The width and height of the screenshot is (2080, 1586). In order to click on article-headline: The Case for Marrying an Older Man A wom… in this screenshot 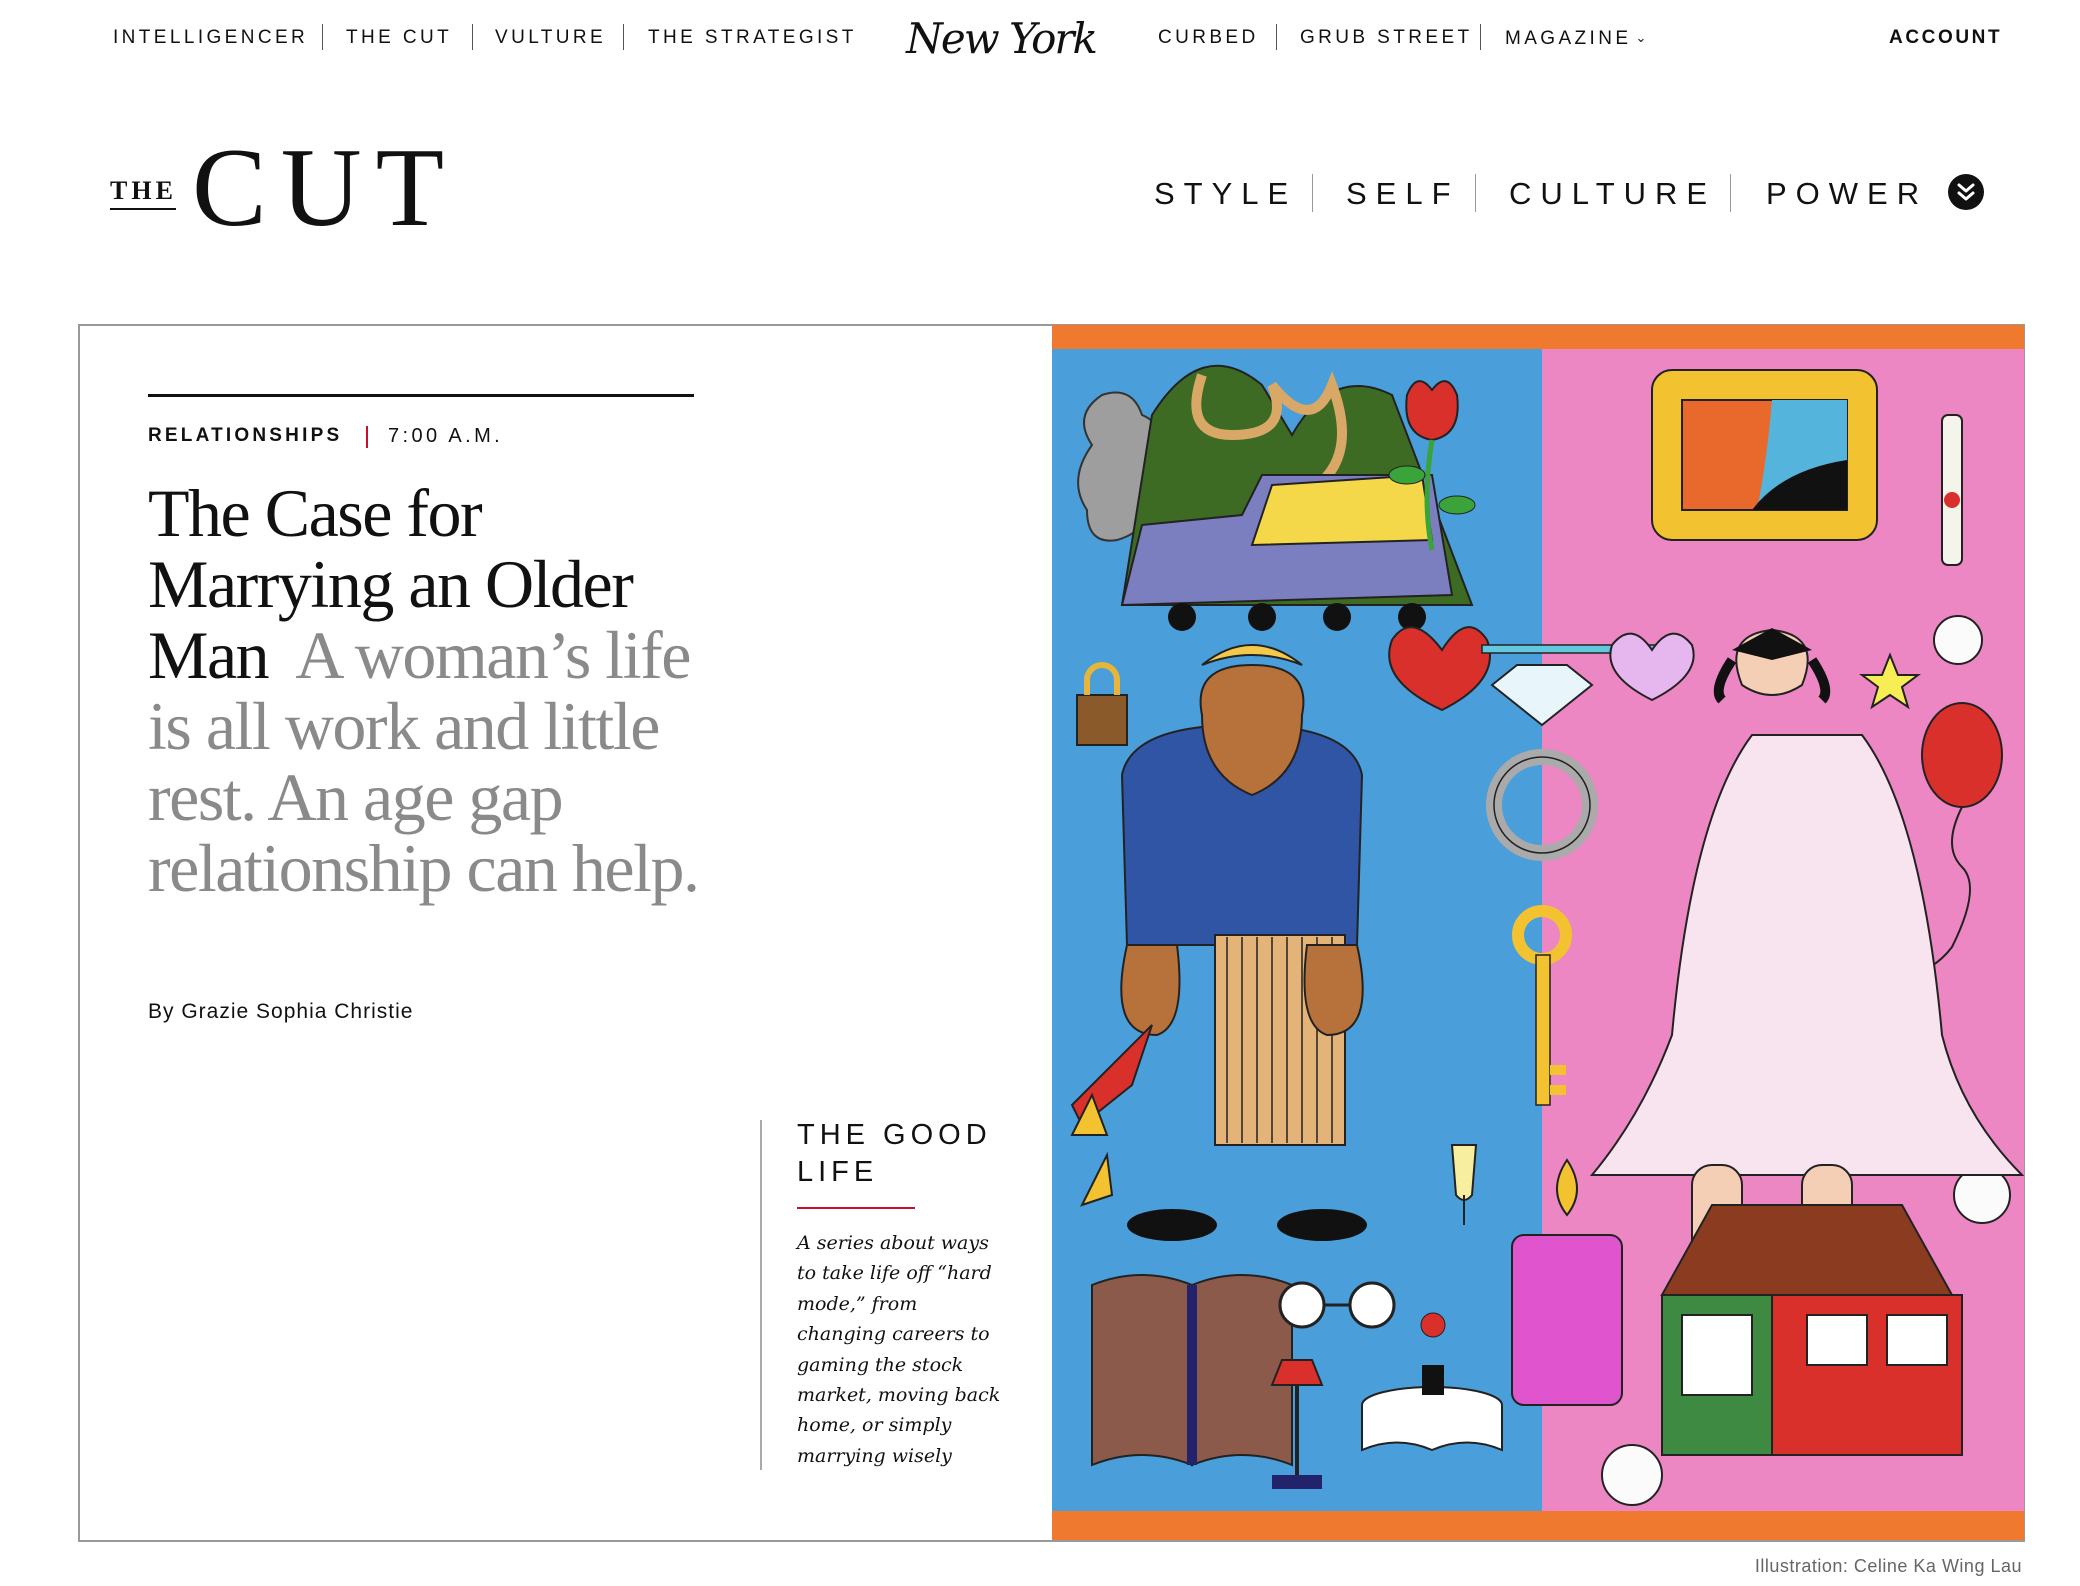, I will do `click(428, 691)`.